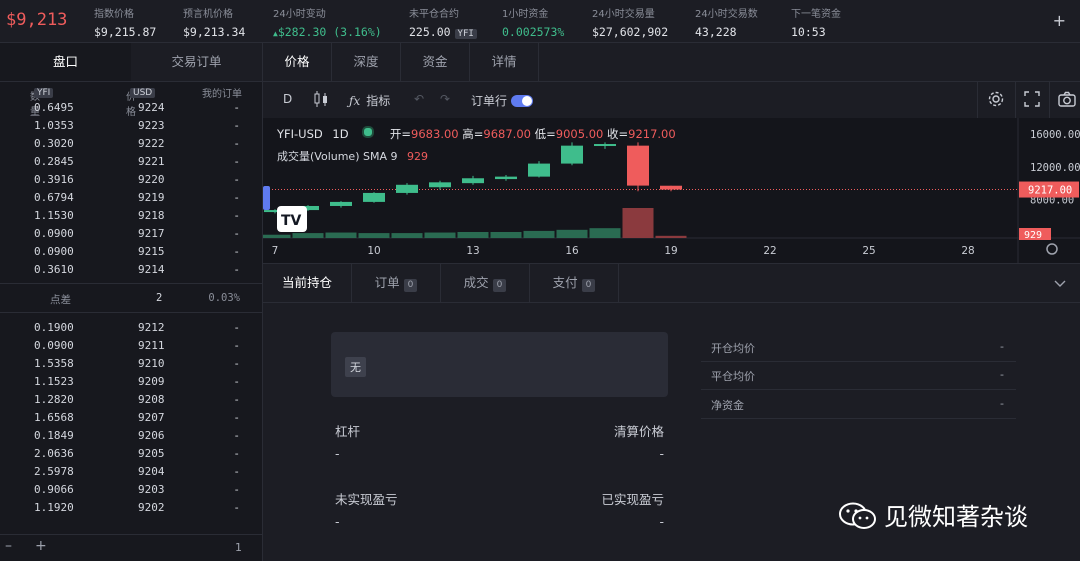 The width and height of the screenshot is (1080, 561). What do you see at coordinates (419, 99) in the screenshot?
I see `undo-icon: ↶` at bounding box center [419, 99].